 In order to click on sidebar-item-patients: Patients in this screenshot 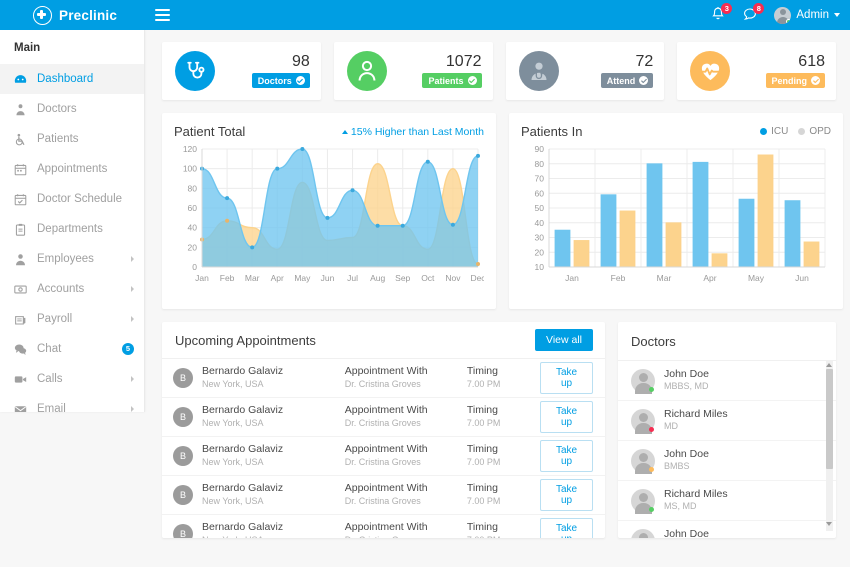, I will do `click(72, 139)`.